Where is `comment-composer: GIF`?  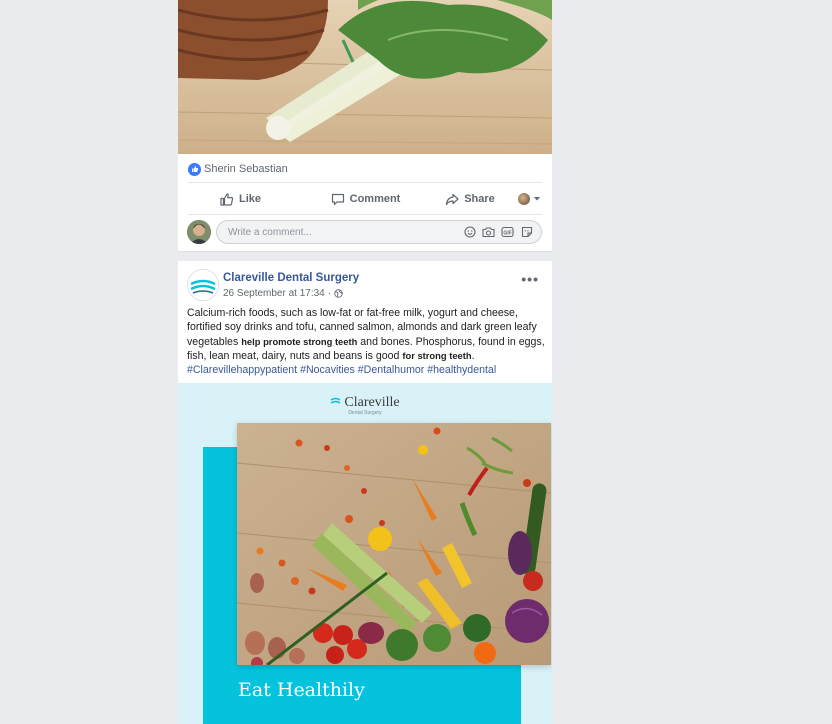 comment-composer: GIF is located at coordinates (365, 232).